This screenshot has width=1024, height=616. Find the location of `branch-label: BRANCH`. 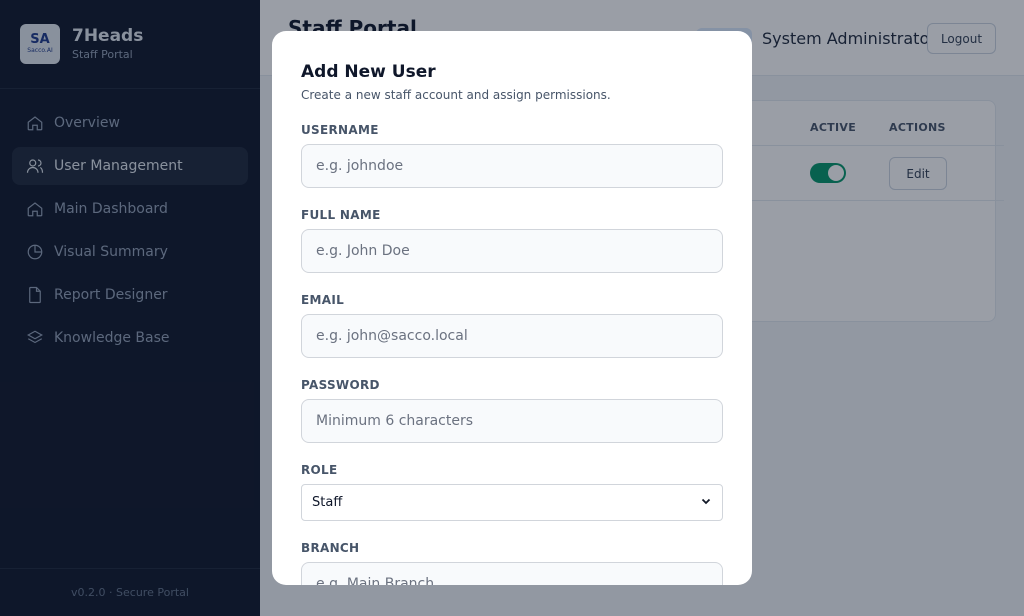

branch-label: BRANCH is located at coordinates (330, 548).